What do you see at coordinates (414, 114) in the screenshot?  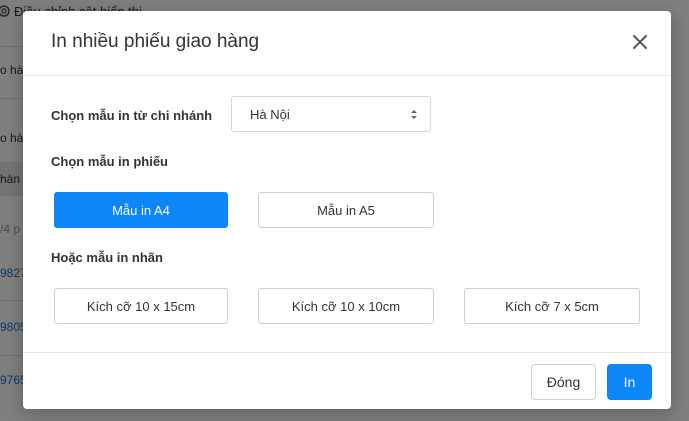 I see `select-arrows-icon` at bounding box center [414, 114].